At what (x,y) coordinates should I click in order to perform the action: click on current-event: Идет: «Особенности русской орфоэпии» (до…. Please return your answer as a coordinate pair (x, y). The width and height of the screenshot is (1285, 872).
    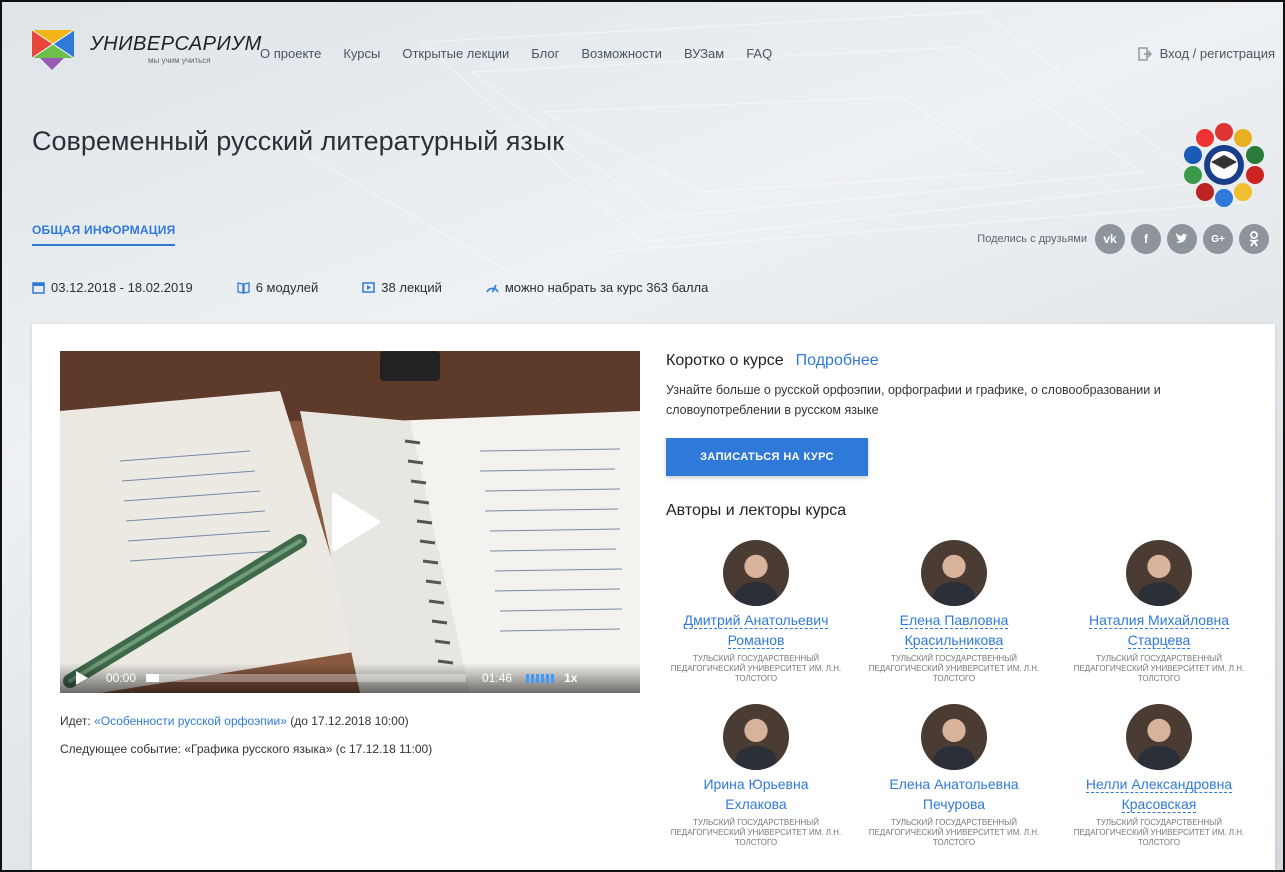
    Looking at the image, I should click on (234, 721).